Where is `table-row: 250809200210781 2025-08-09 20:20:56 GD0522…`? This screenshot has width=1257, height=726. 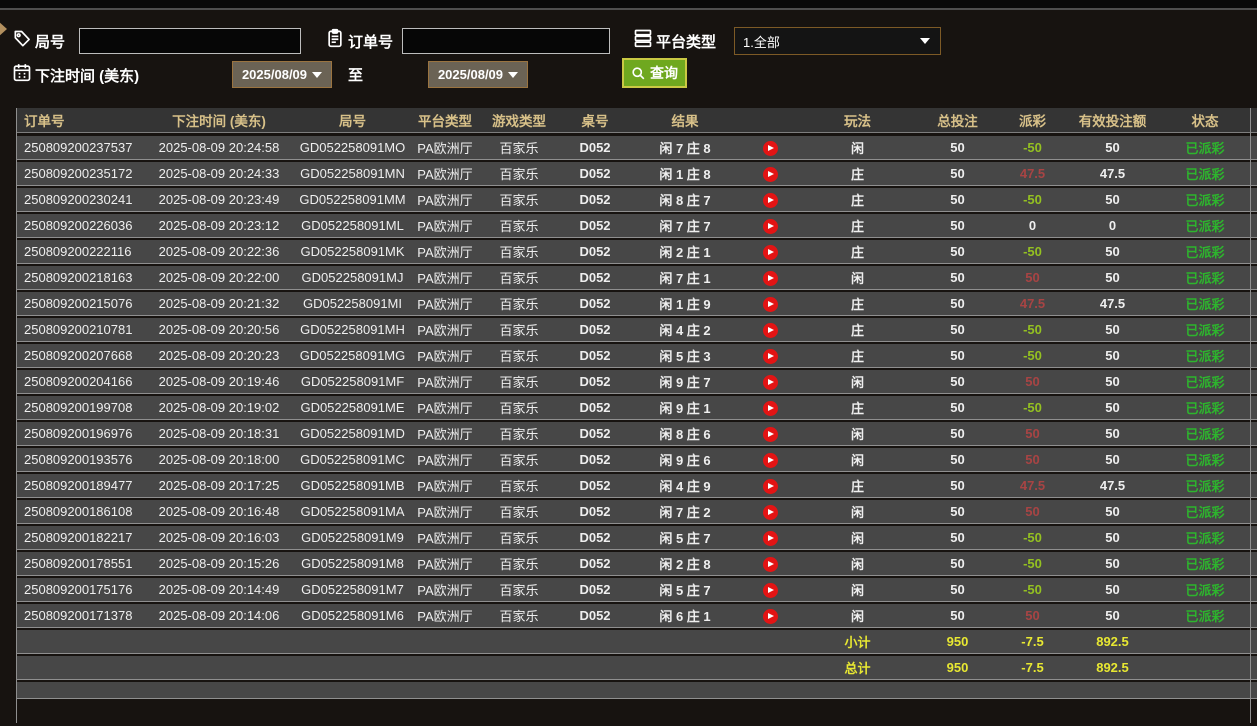 table-row: 250809200210781 2025-08-09 20:20:56 GD0522… is located at coordinates (637, 330).